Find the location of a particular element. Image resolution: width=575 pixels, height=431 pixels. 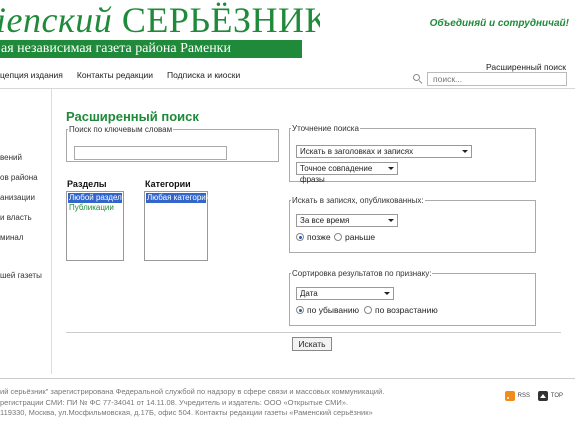

logo-word-1: ienский is located at coordinates (56, 21).